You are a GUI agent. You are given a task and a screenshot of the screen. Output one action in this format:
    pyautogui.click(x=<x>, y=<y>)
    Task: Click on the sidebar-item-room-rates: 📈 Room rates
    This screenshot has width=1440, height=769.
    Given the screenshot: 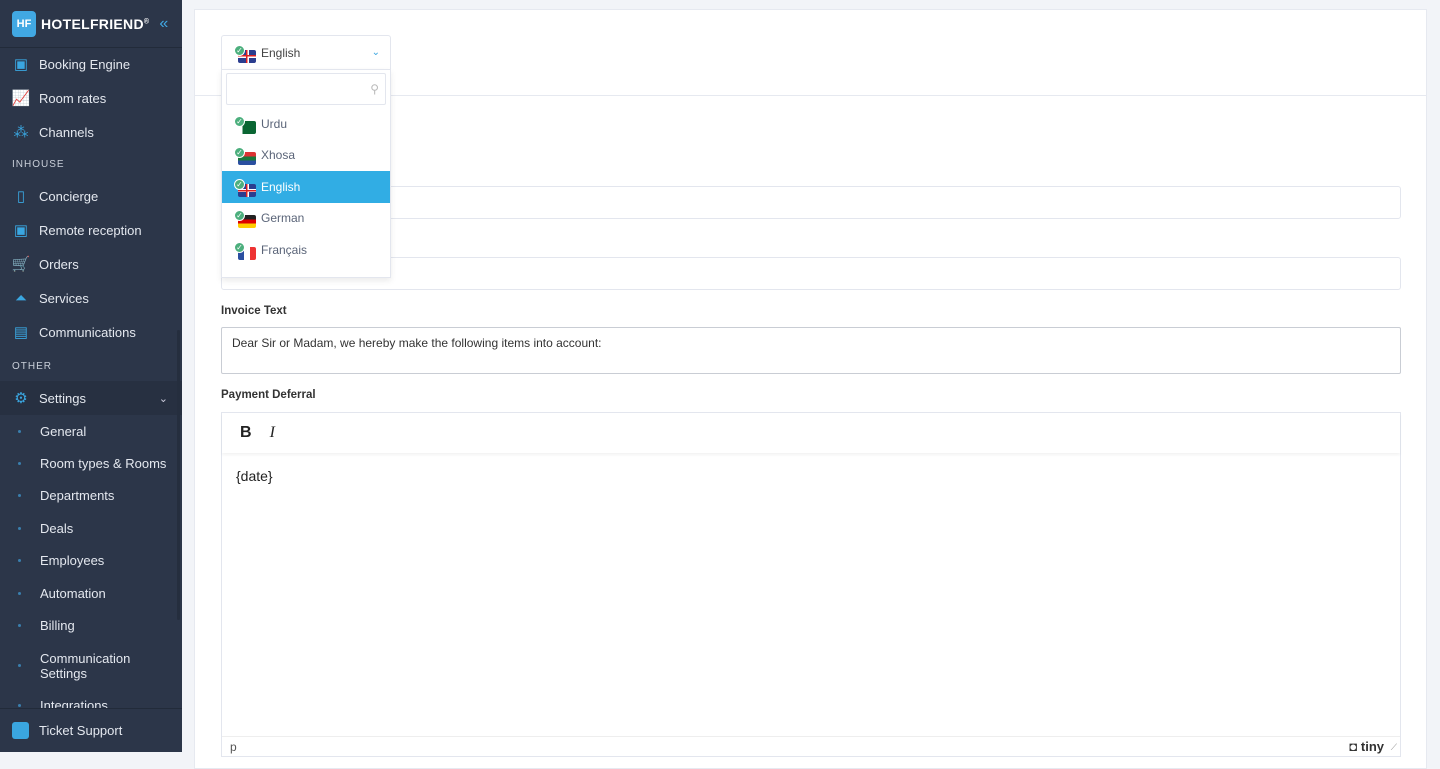 What is the action you would take?
    pyautogui.click(x=91, y=98)
    